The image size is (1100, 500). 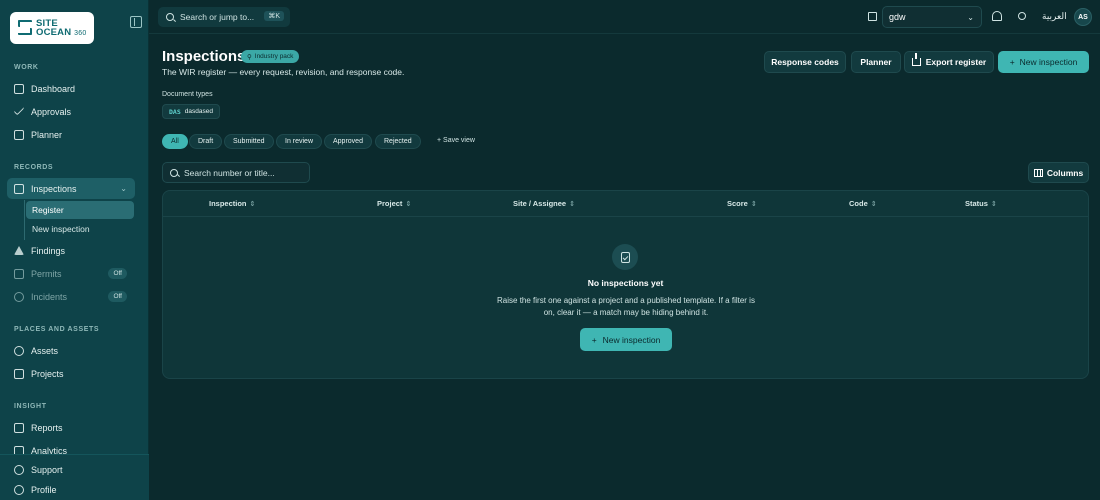 What do you see at coordinates (198, 111) in the screenshot?
I see `document-type-name: dasdased` at bounding box center [198, 111].